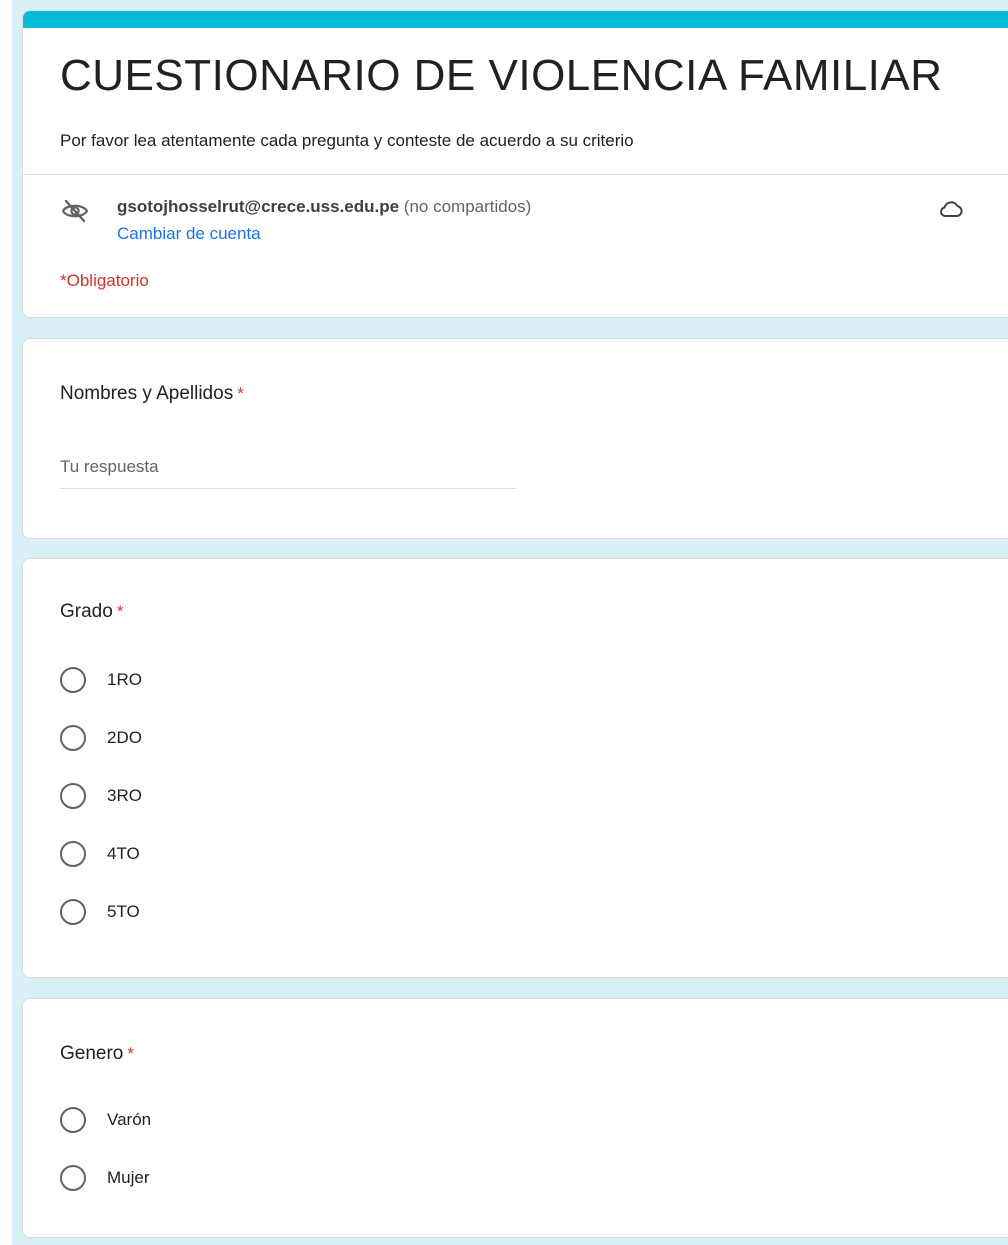 The height and width of the screenshot is (1245, 1008). Describe the element at coordinates (189, 234) in the screenshot. I see `switch-account-link: Cambiar de cuenta` at that location.